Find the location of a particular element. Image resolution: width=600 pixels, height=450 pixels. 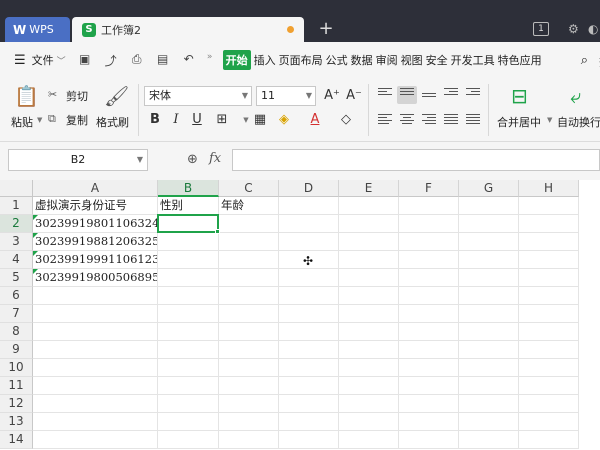

paste-dropdown-icon: ▼ is located at coordinates (39, 120).